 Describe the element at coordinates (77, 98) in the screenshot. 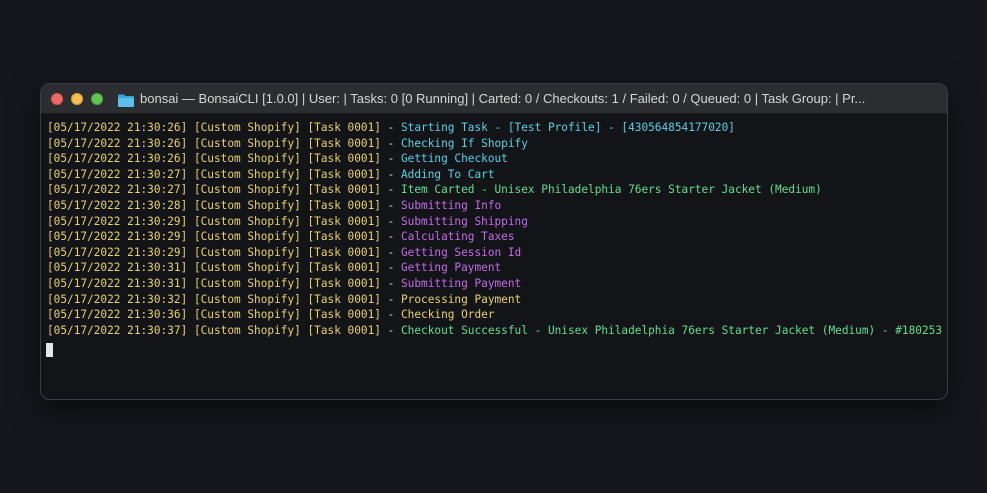

I see `minimize-button` at that location.